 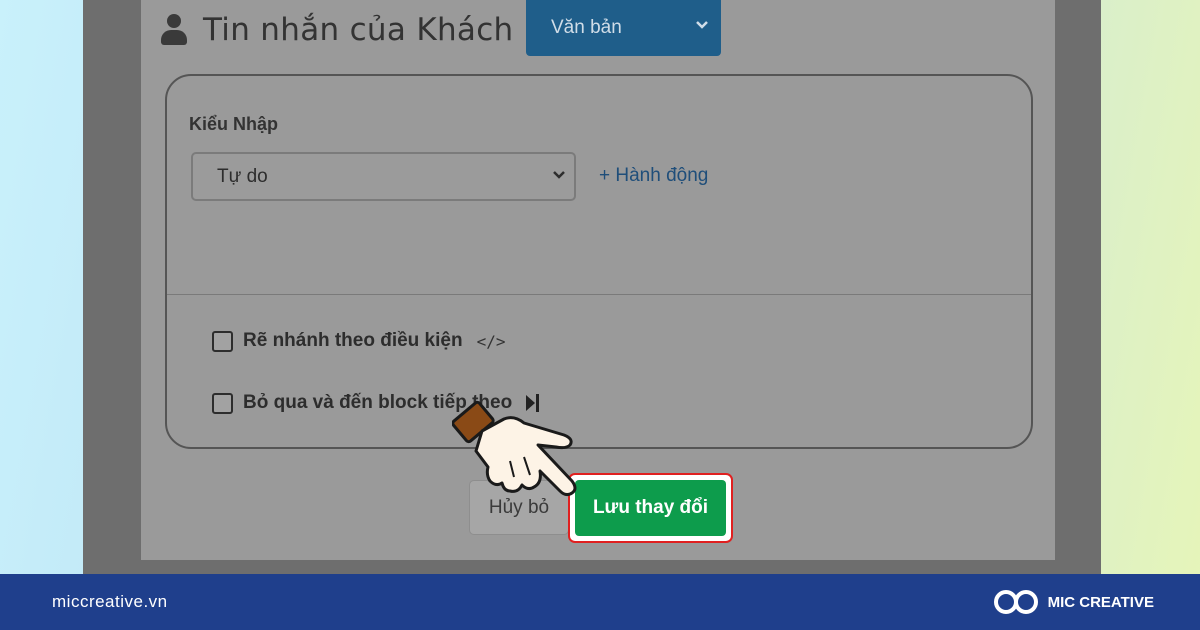 I want to click on panel-header: Tin nhắn của Khách, so click(x=337, y=30).